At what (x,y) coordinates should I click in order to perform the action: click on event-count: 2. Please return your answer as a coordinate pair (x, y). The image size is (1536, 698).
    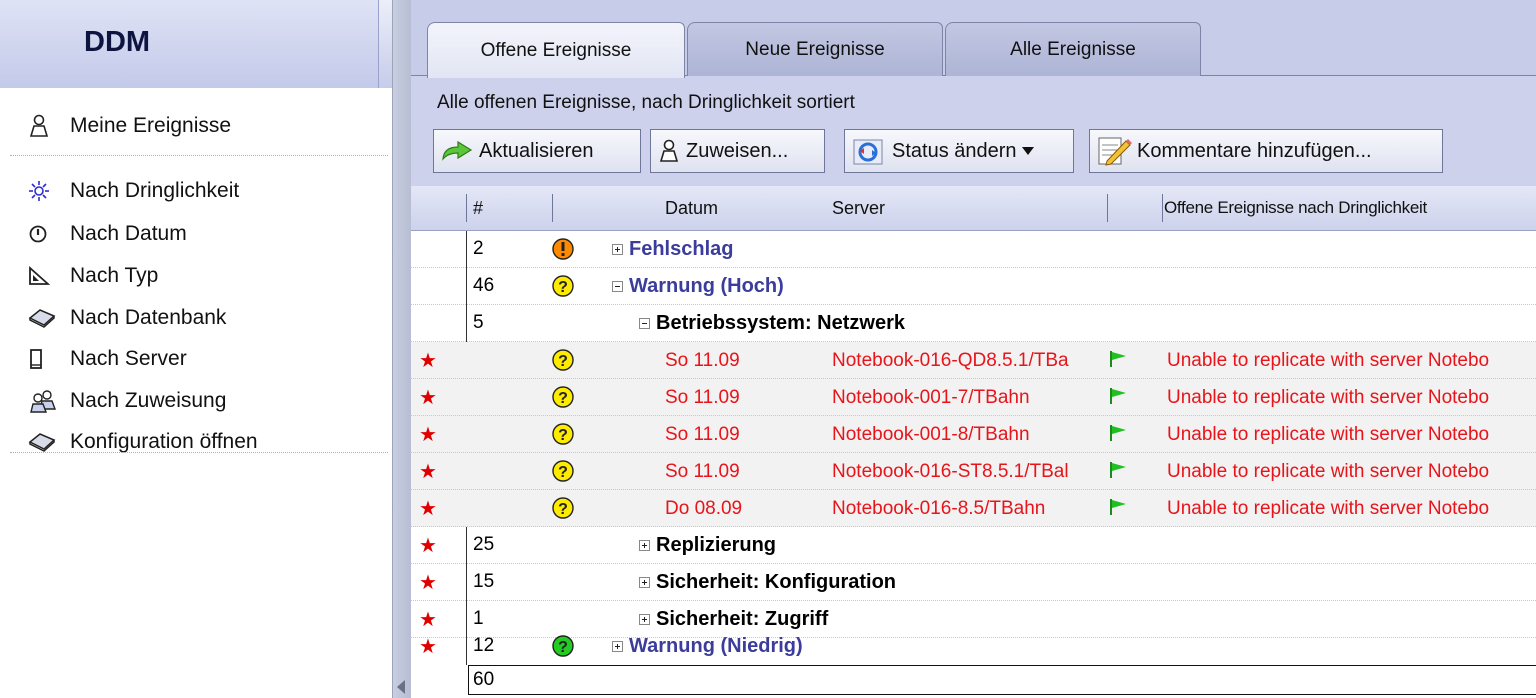
    Looking at the image, I should click on (496, 249).